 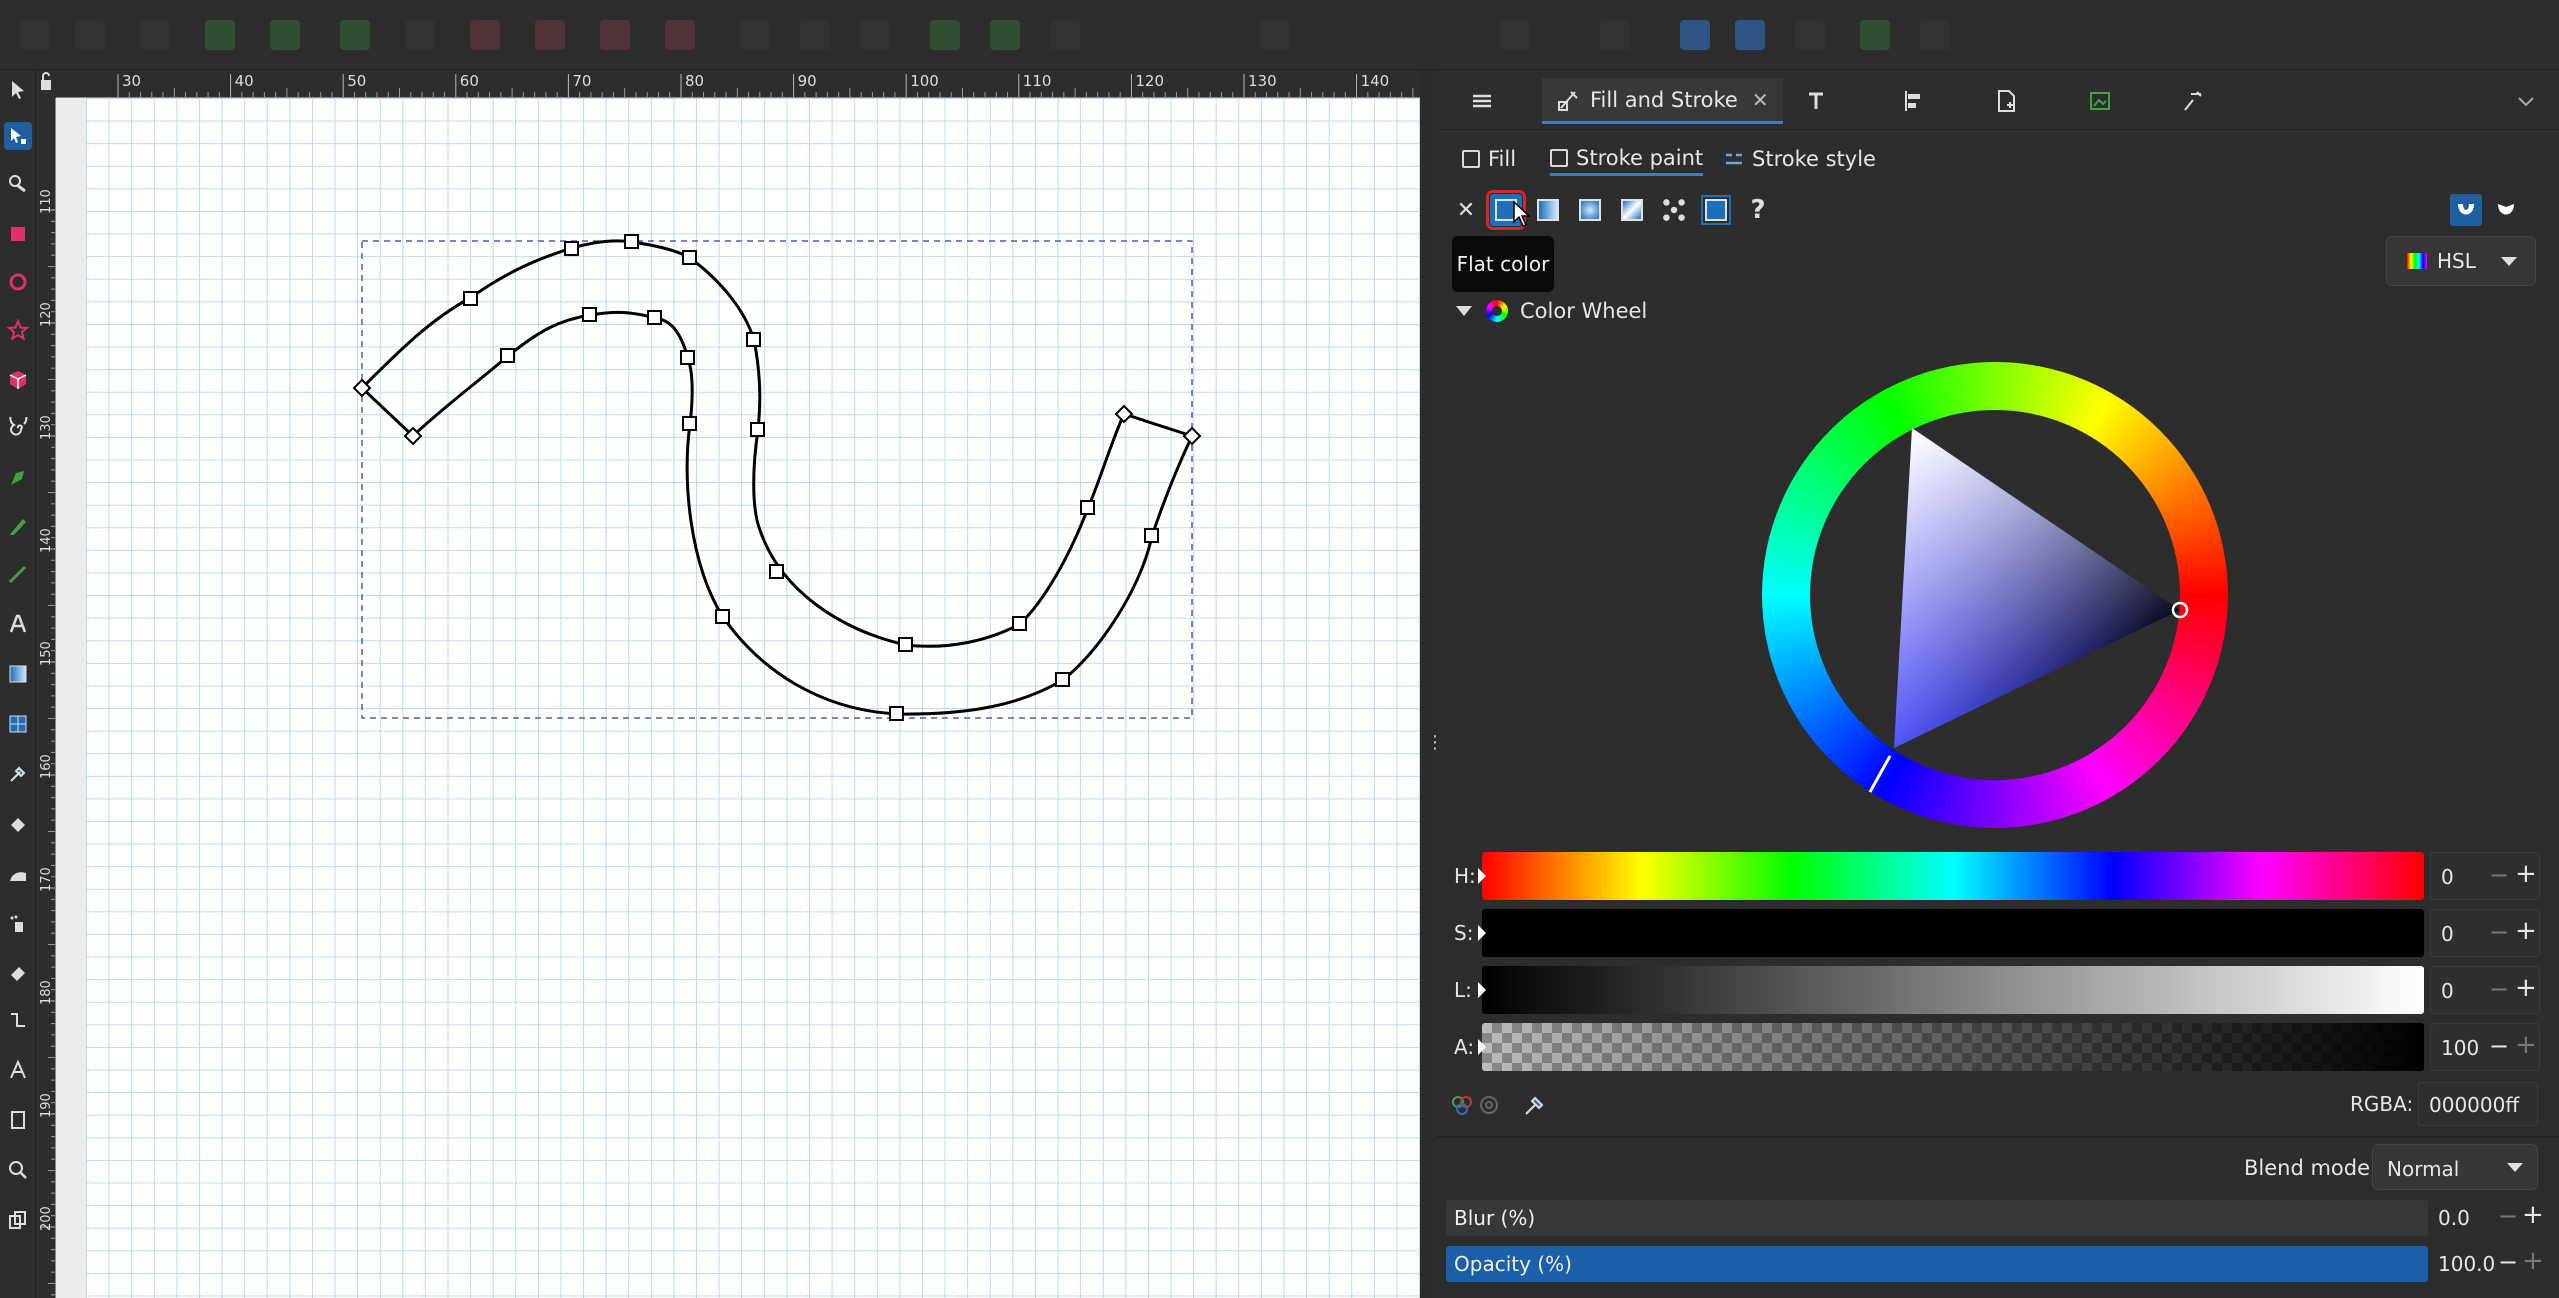 I want to click on color-triangle, so click(x=1995, y=595).